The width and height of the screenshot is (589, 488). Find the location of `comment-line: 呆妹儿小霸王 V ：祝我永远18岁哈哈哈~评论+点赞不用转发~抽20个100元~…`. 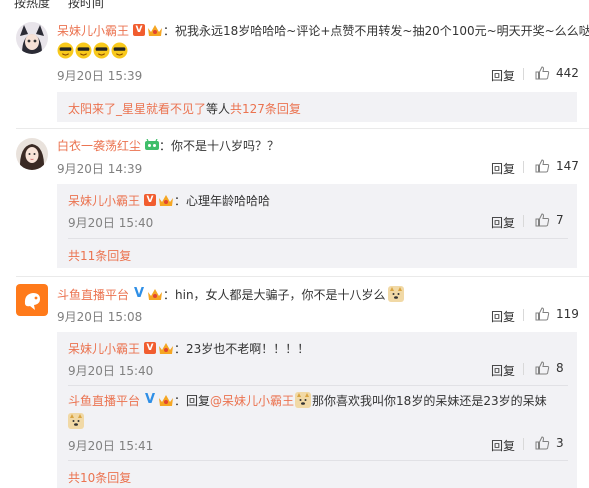

comment-line: 呆妹儿小霸王 V ：祝我永远18岁哈哈哈~评论+点赞不用转发~抽20个100元~… is located at coordinates (323, 30).